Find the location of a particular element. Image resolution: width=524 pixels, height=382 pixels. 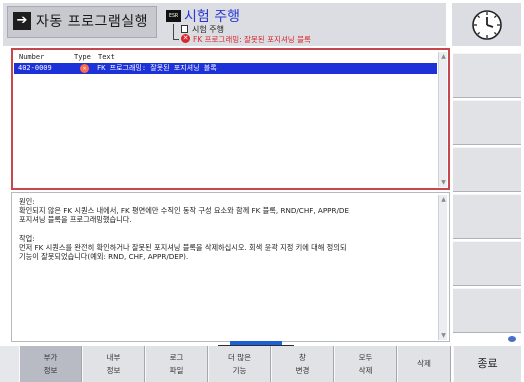

internal-info-softkey: 내부 정보 is located at coordinates (113, 364).